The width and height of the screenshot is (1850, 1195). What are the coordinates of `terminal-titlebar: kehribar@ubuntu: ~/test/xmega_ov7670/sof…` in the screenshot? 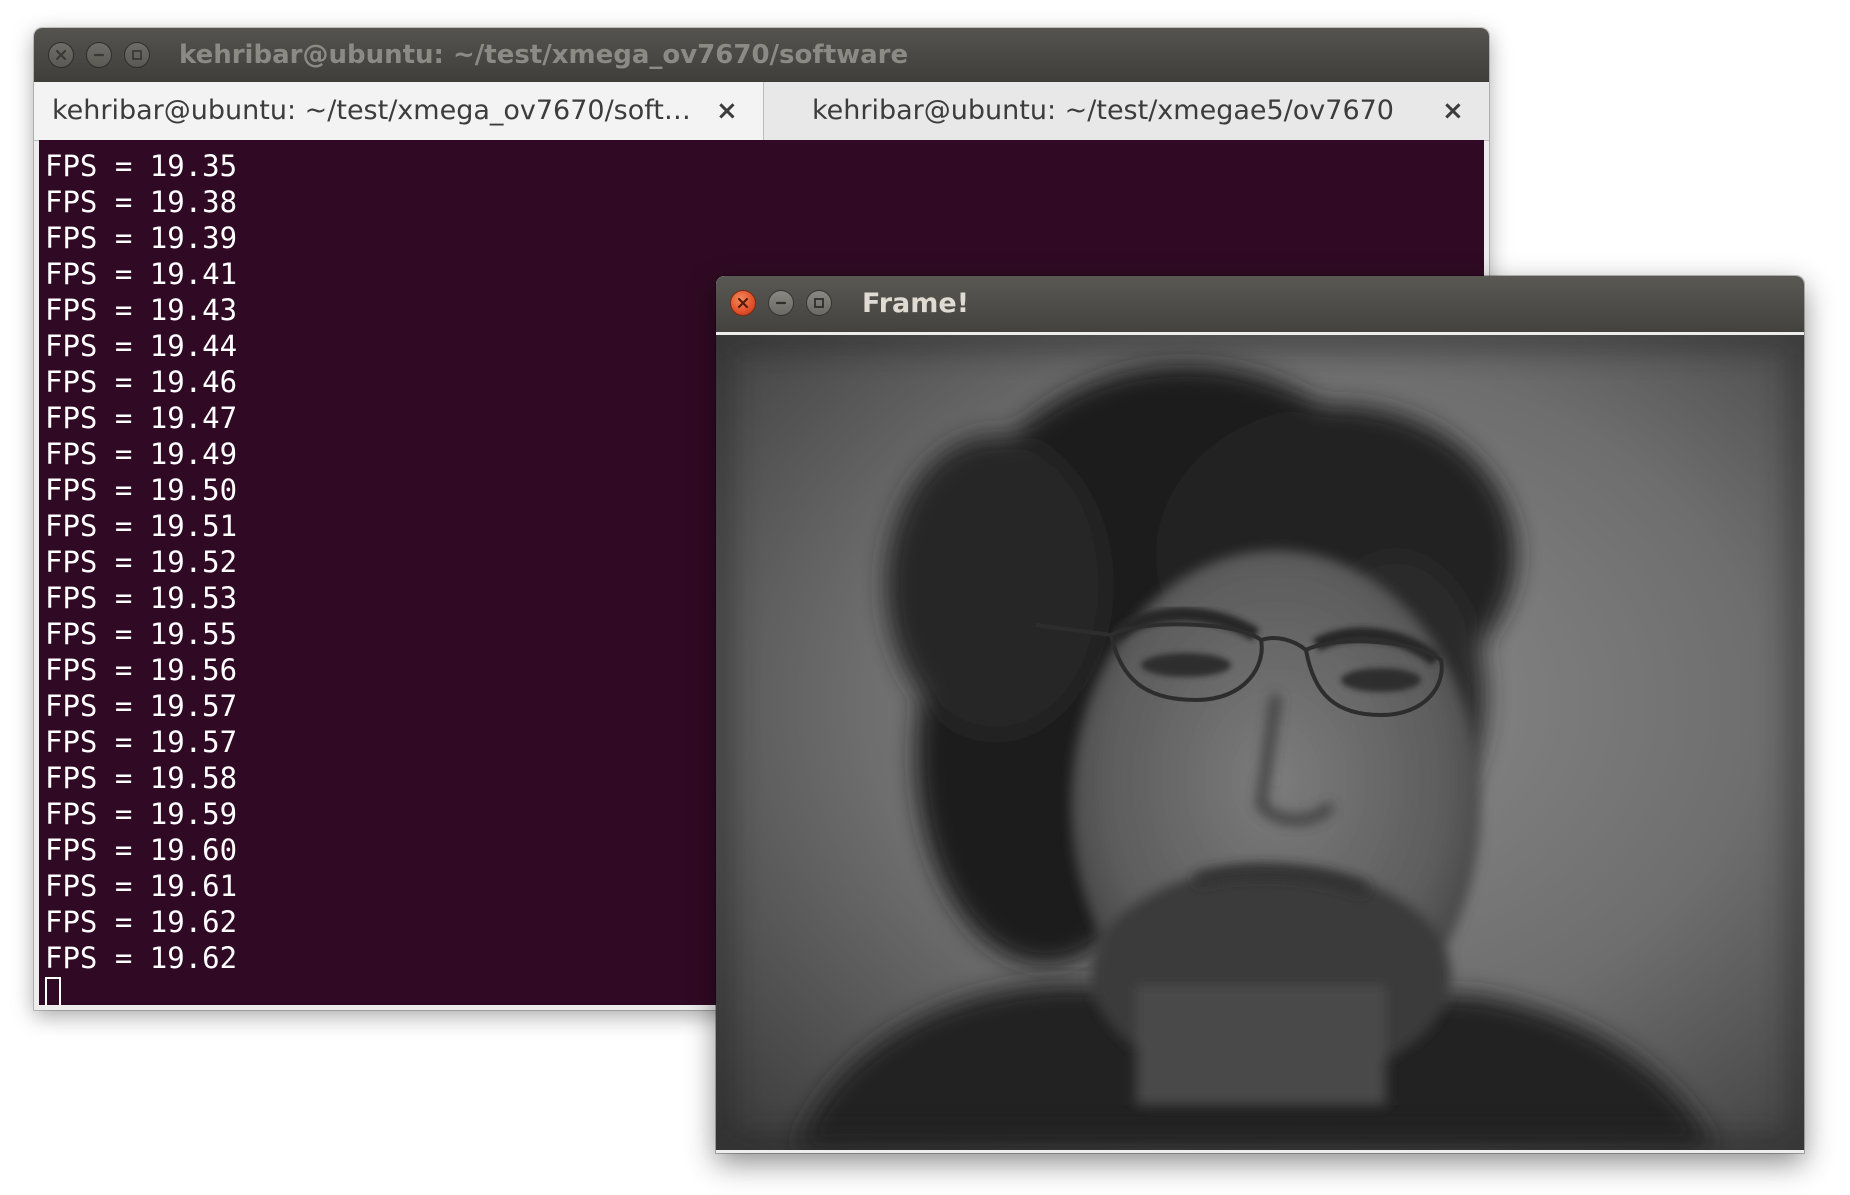 It's located at (761, 55).